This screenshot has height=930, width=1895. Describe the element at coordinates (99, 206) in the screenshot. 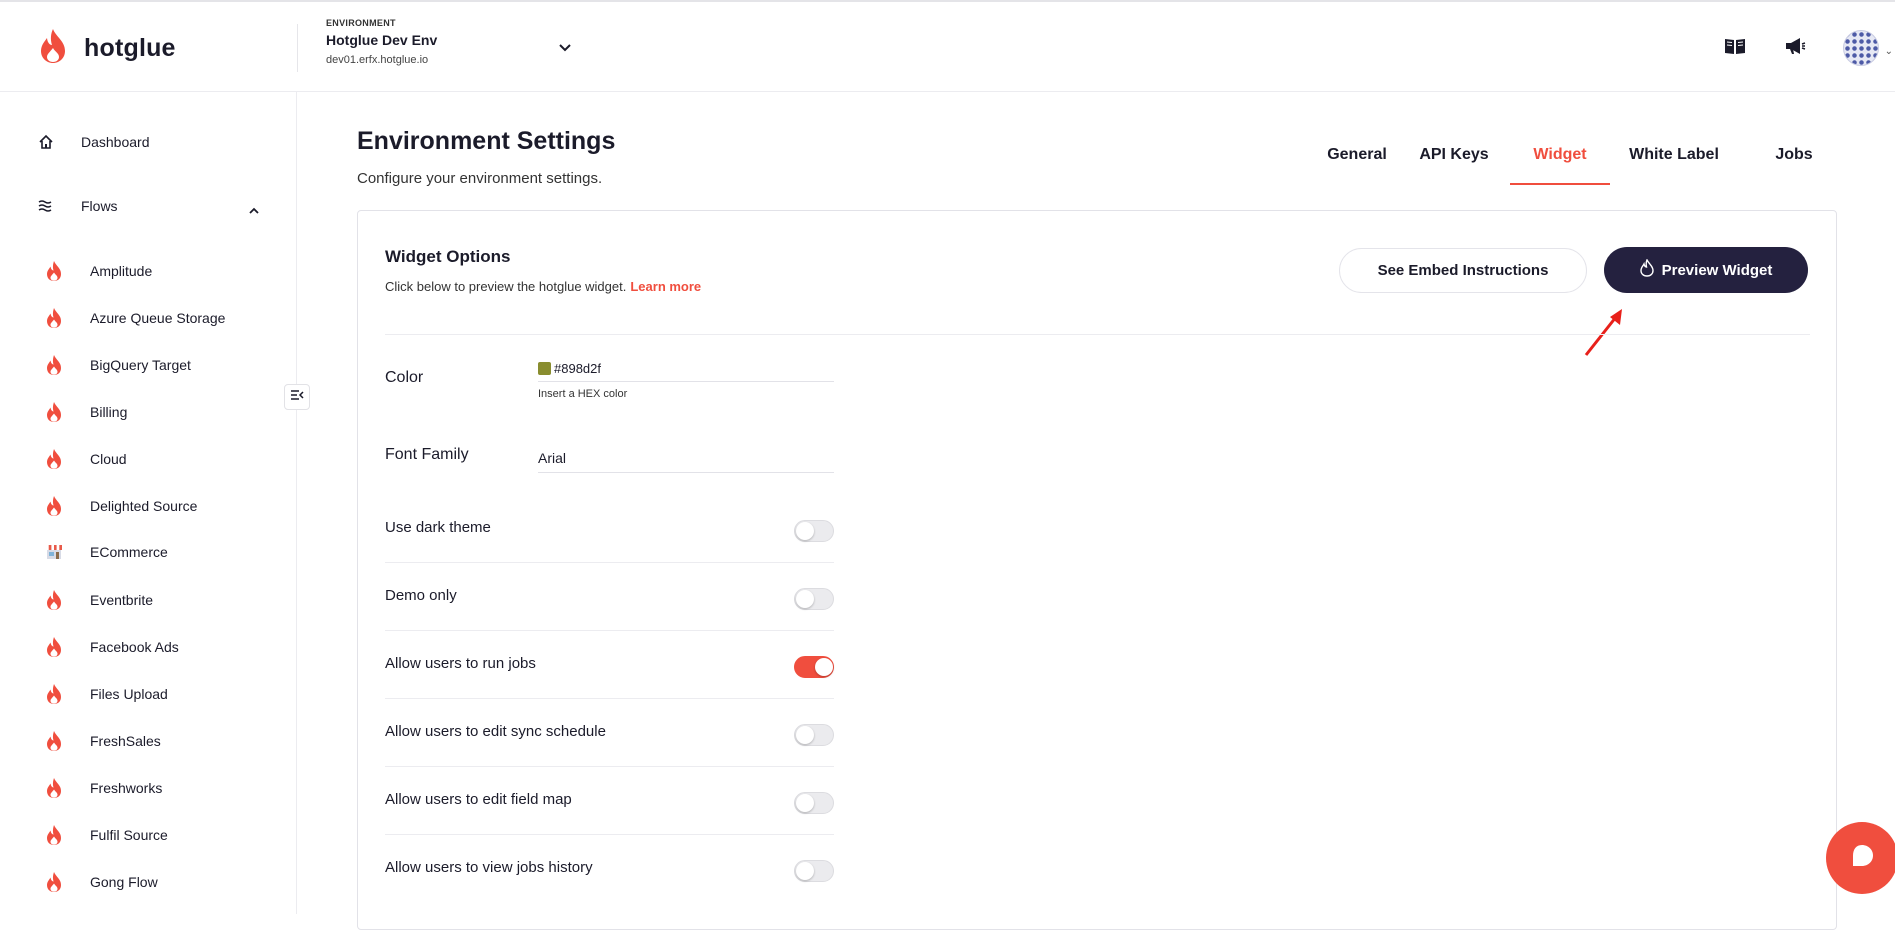

I see `sidebar-item-label: Flows` at that location.